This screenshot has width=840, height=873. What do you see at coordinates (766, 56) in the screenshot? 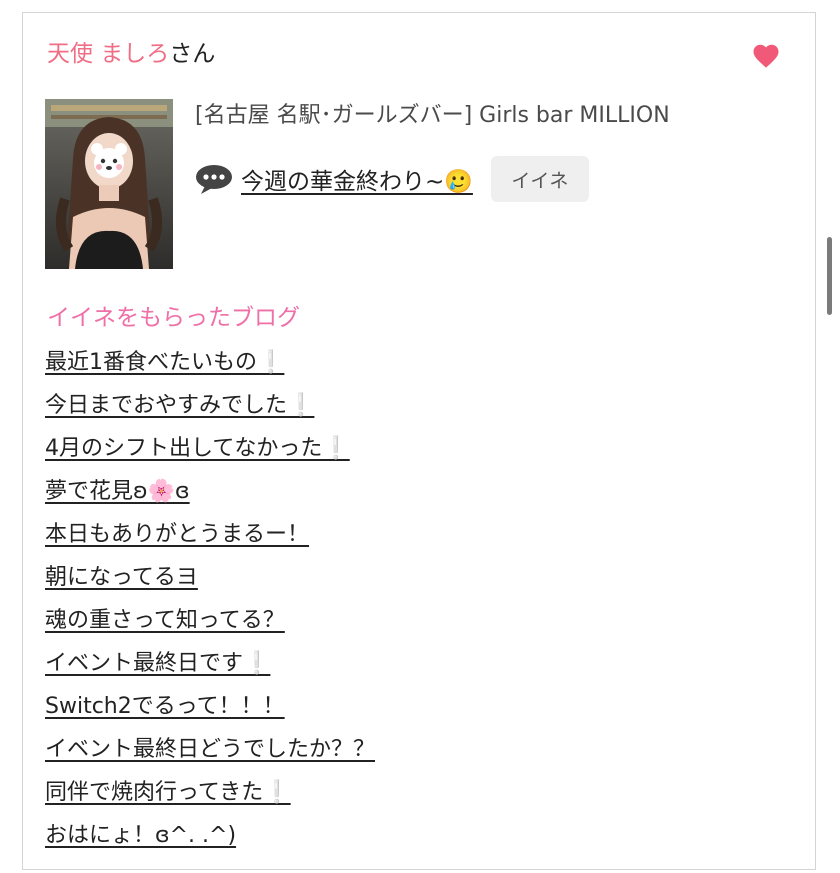
I see `heart-icon` at bounding box center [766, 56].